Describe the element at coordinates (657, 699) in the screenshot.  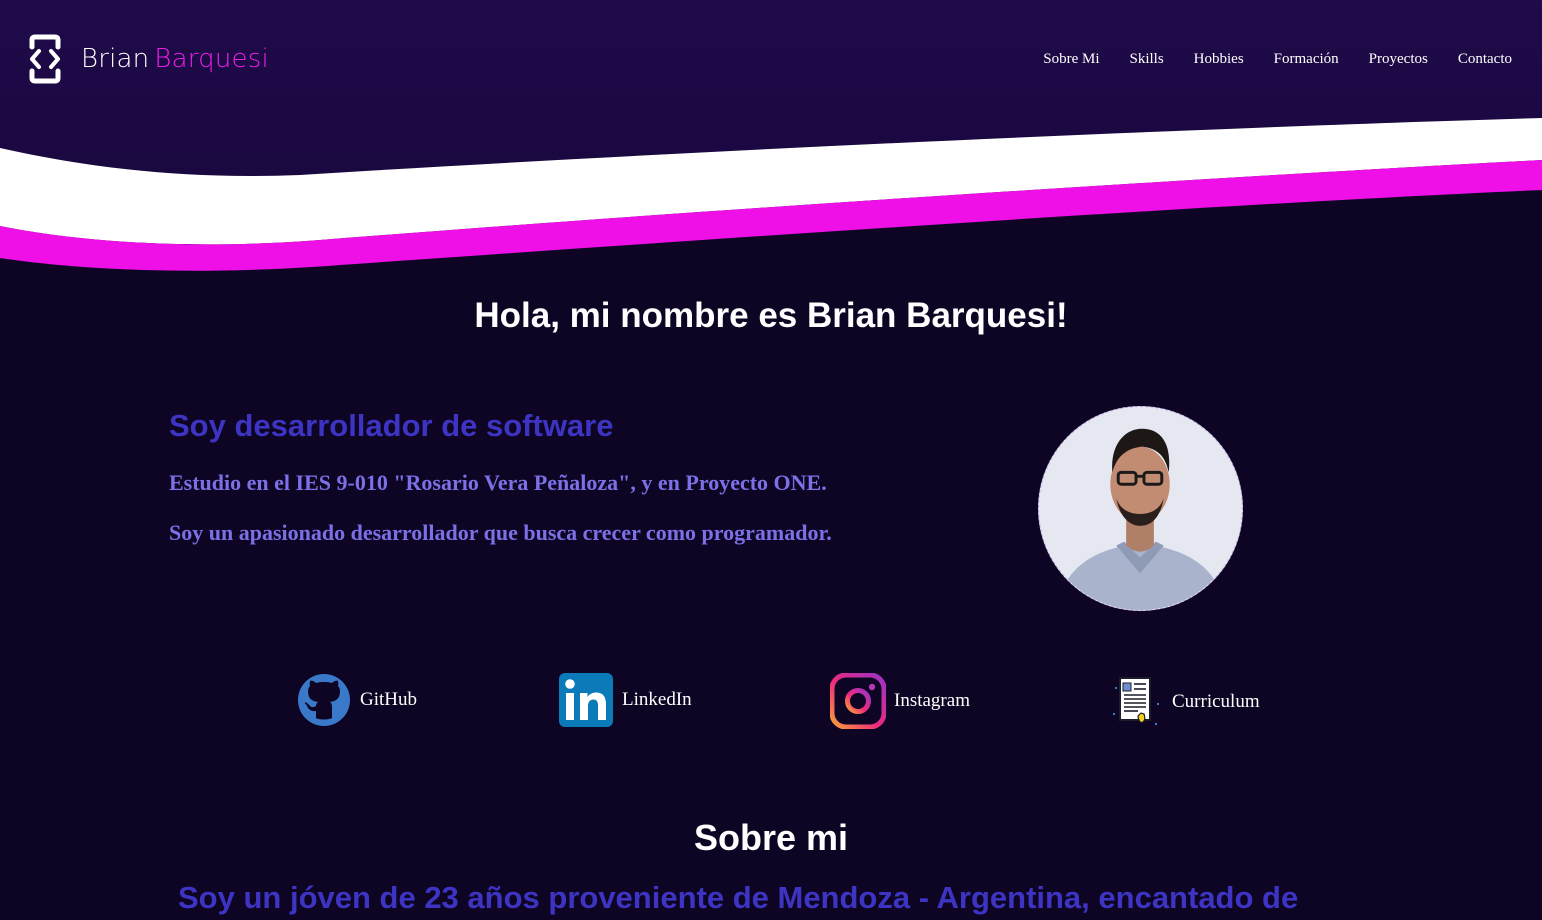
I see `social-label-linkedin: LinkedIn` at that location.